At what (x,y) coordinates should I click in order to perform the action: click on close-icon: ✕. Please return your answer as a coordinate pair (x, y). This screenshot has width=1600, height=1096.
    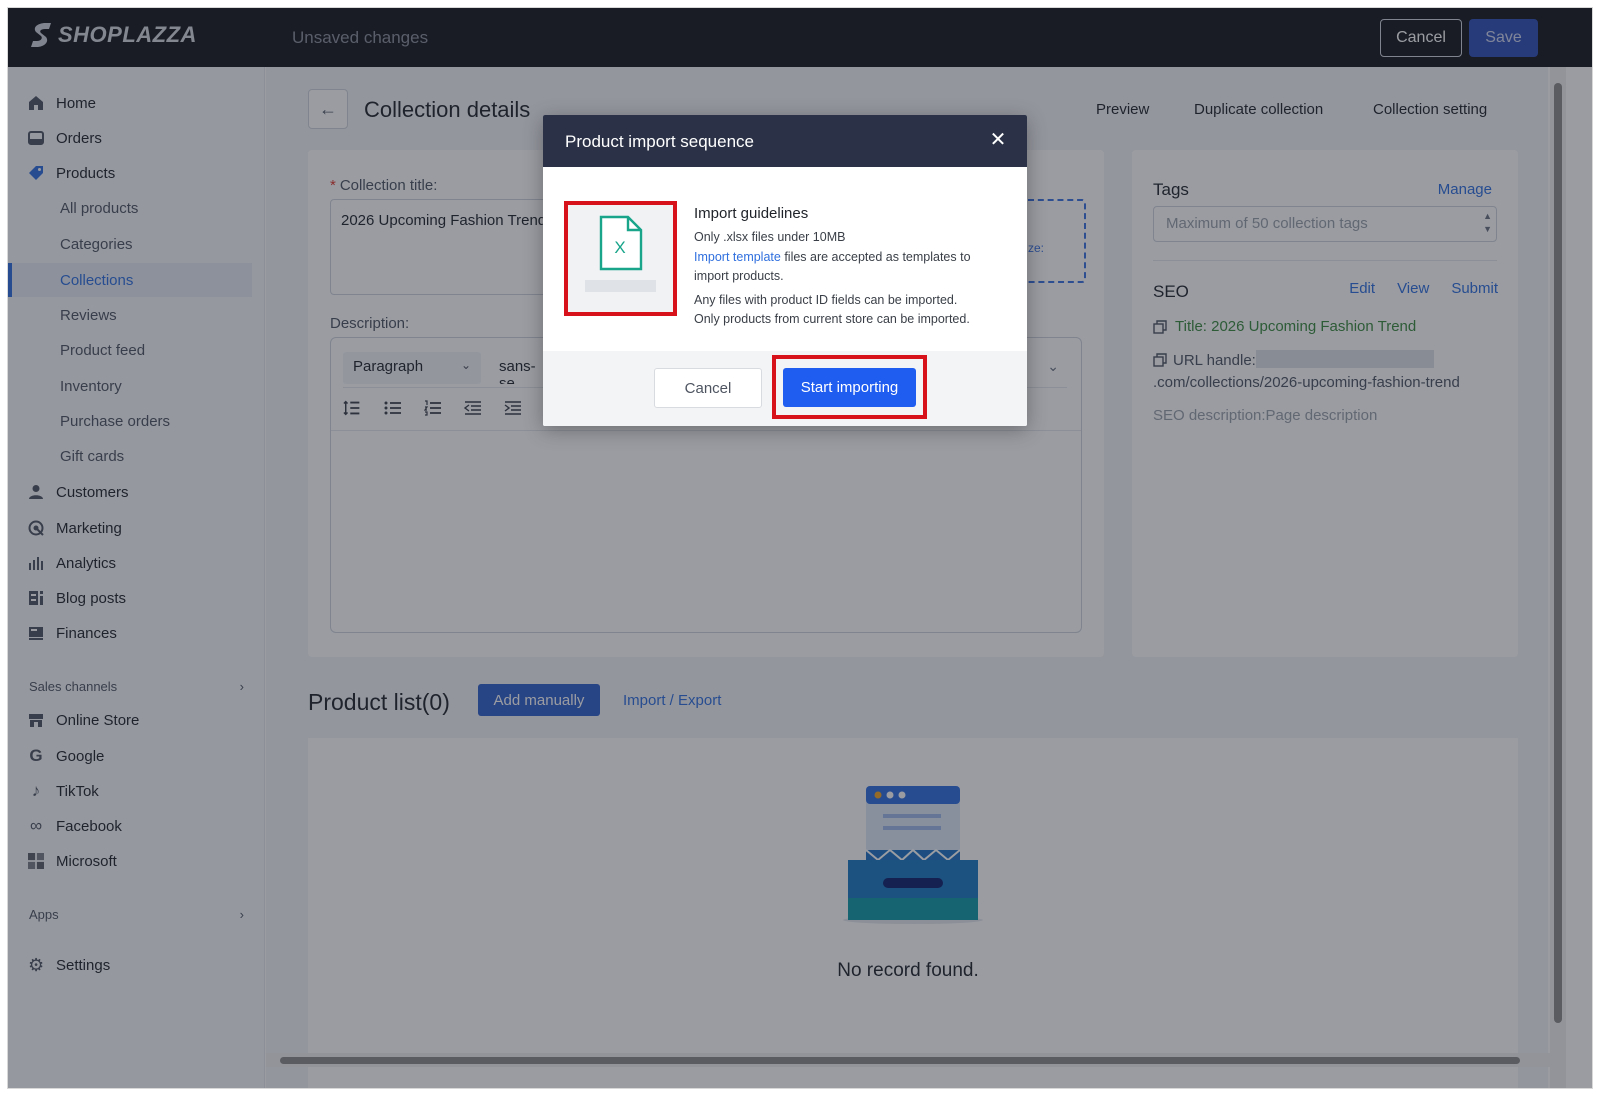
    Looking at the image, I should click on (998, 140).